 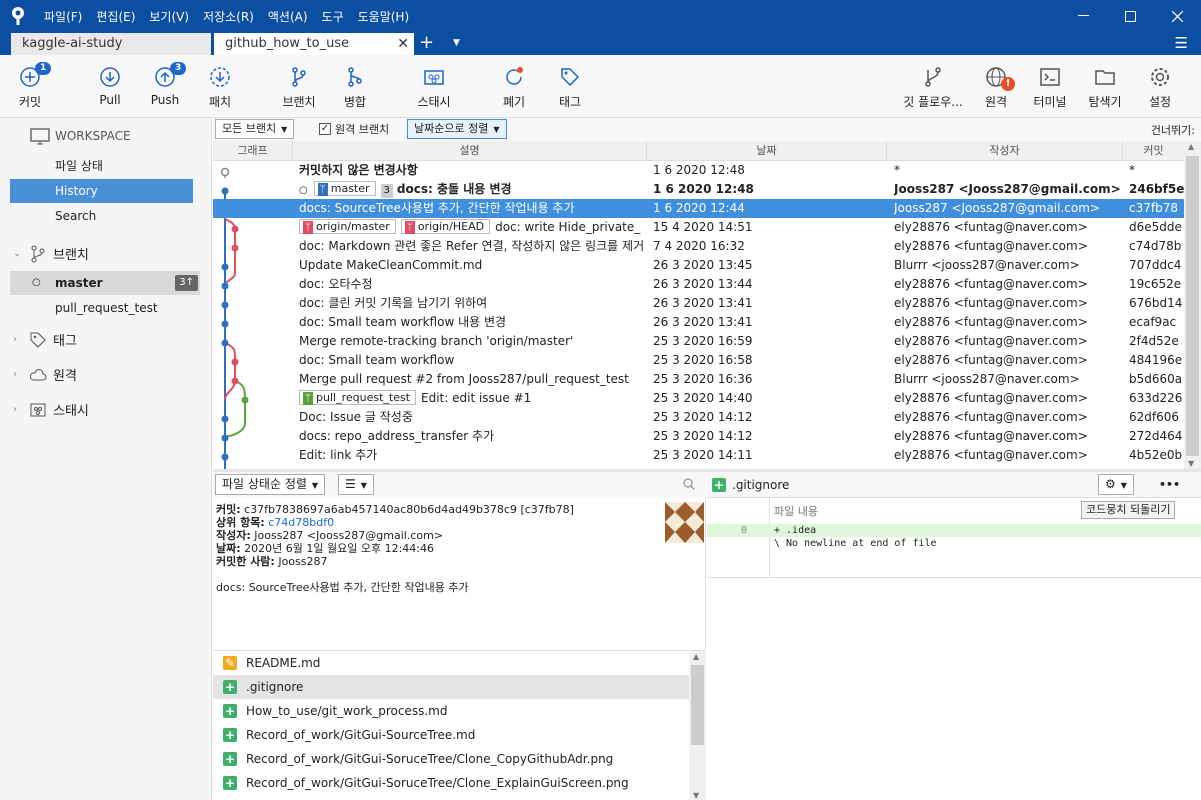 I want to click on menu-edit: 편집(E), so click(x=115, y=16).